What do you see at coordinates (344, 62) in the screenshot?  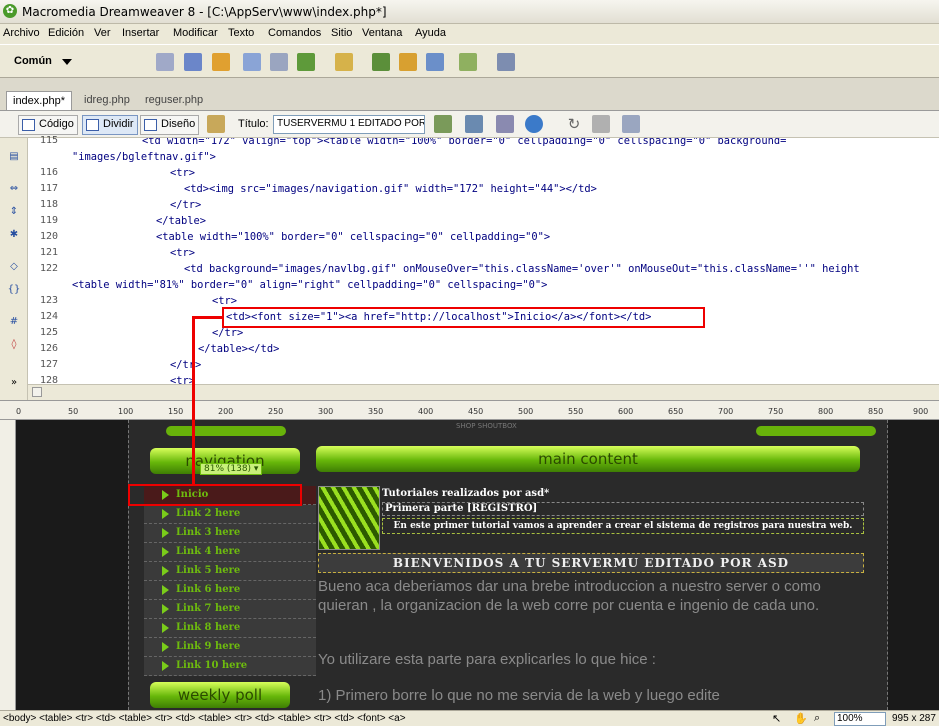 I see `media-icon` at bounding box center [344, 62].